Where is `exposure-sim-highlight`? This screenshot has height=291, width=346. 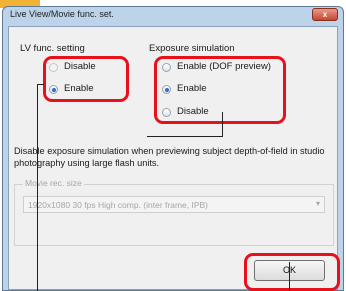 exposure-sim-highlight is located at coordinates (220, 90).